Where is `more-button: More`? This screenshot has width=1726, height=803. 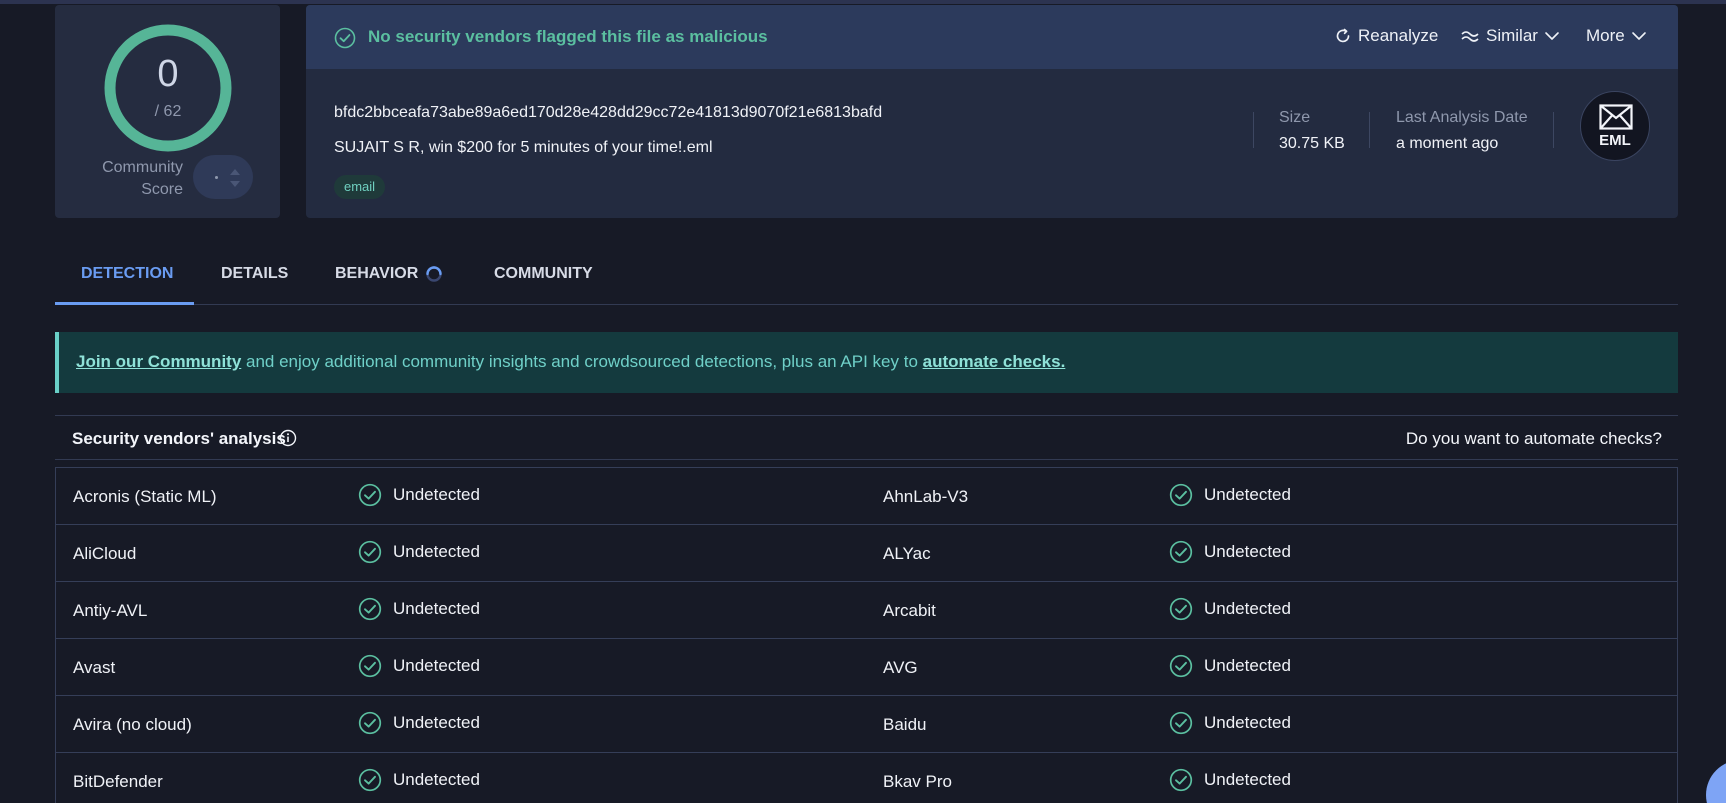
more-button: More is located at coordinates (1616, 36).